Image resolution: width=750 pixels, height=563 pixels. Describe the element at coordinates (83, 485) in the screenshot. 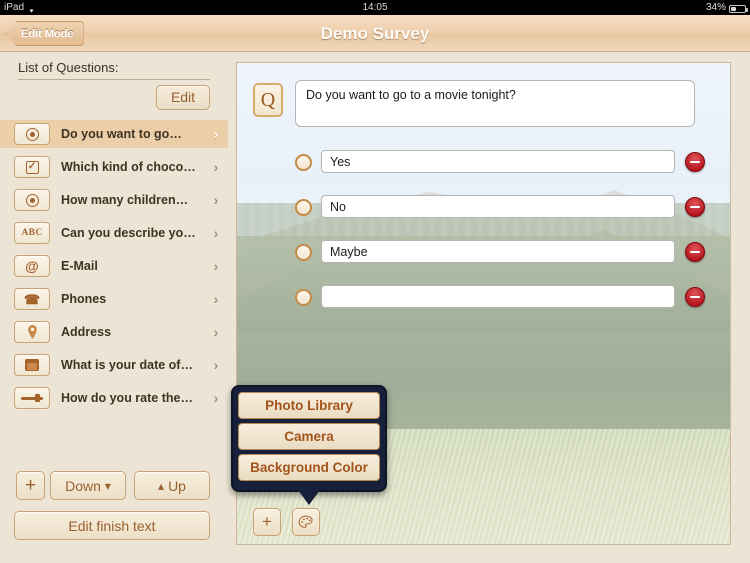

I see `move-down-label: Down` at that location.